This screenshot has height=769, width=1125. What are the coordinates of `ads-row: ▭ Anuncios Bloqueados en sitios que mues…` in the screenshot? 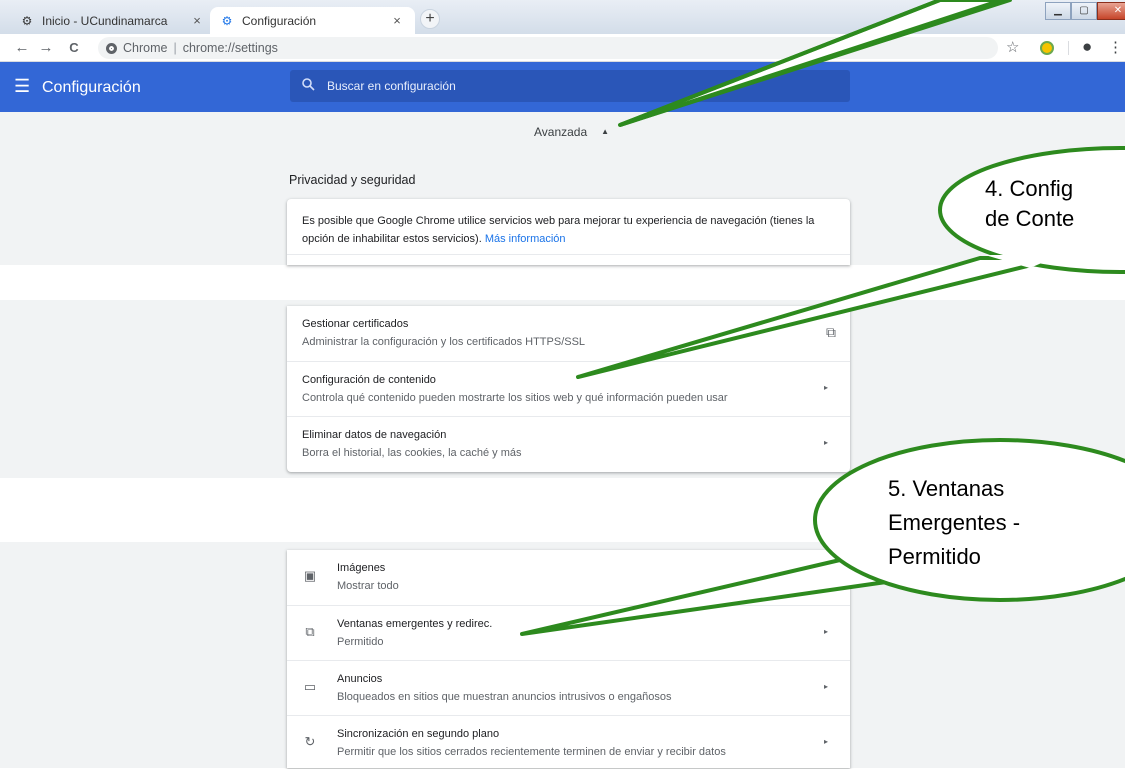 It's located at (568, 687).